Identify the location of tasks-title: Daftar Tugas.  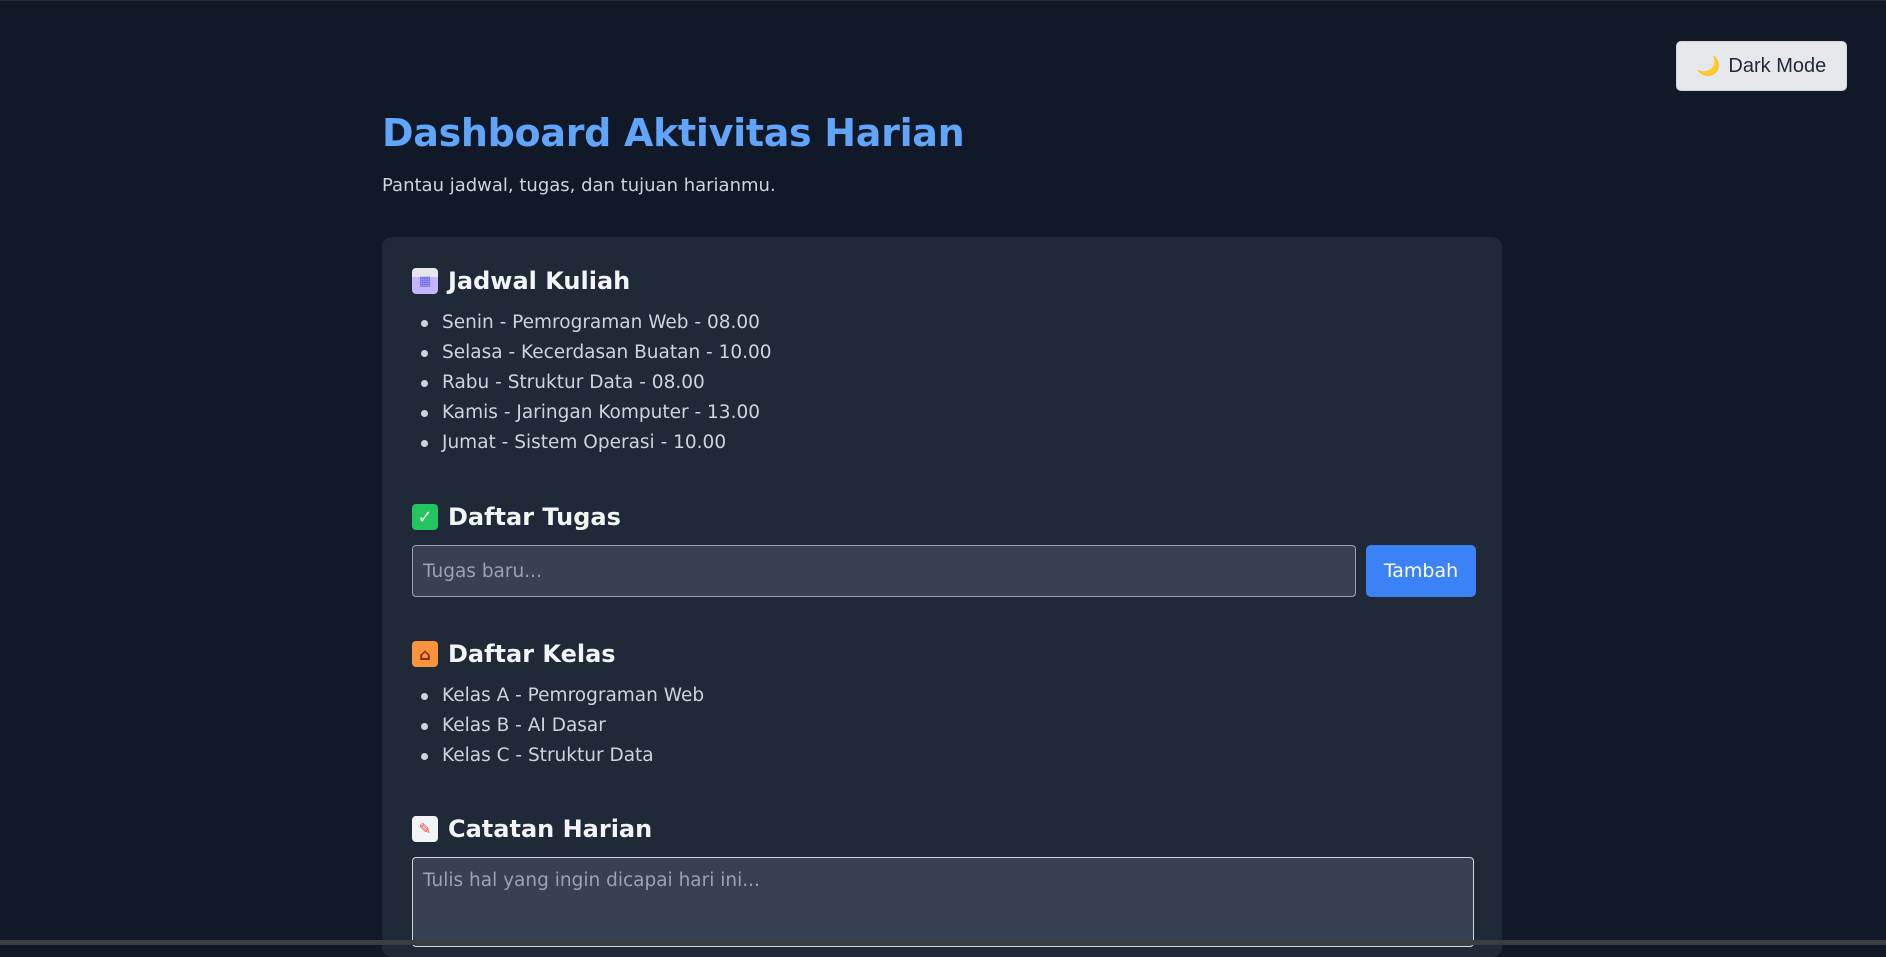
(534, 517).